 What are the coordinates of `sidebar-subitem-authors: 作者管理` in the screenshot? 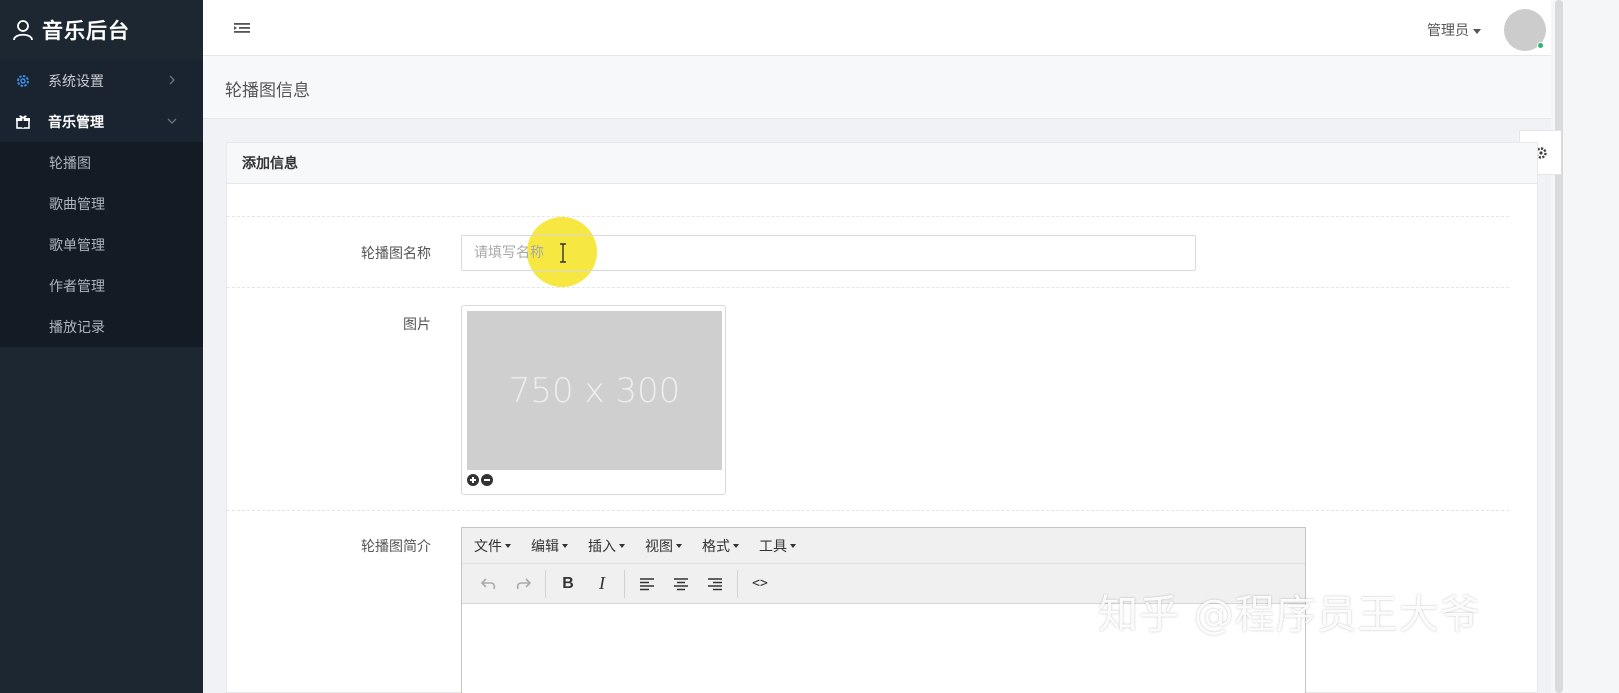 It's located at (101, 285).